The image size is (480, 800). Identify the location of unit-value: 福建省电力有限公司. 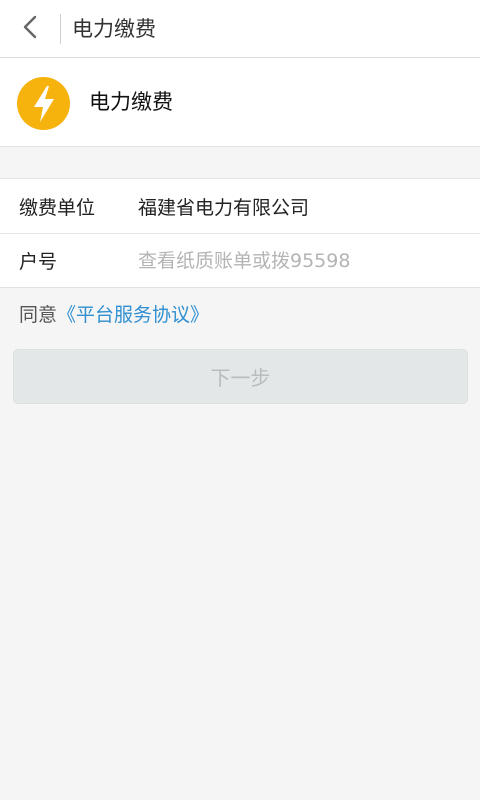
(224, 207).